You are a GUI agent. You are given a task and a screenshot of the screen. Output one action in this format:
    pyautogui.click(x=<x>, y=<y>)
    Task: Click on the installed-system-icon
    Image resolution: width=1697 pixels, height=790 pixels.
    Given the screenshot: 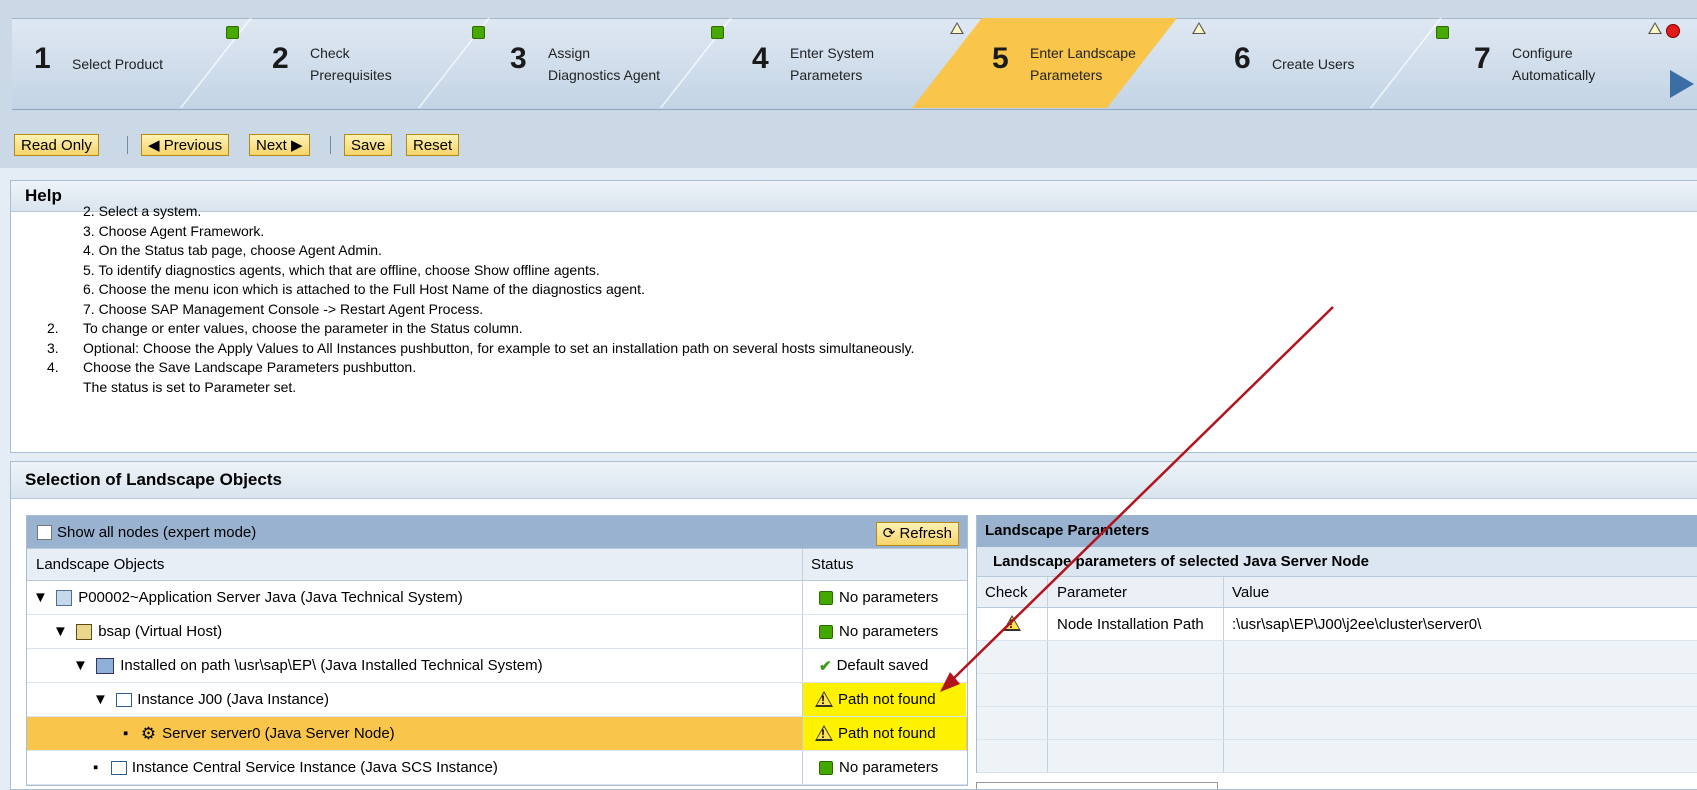 What is the action you would take?
    pyautogui.click(x=105, y=665)
    